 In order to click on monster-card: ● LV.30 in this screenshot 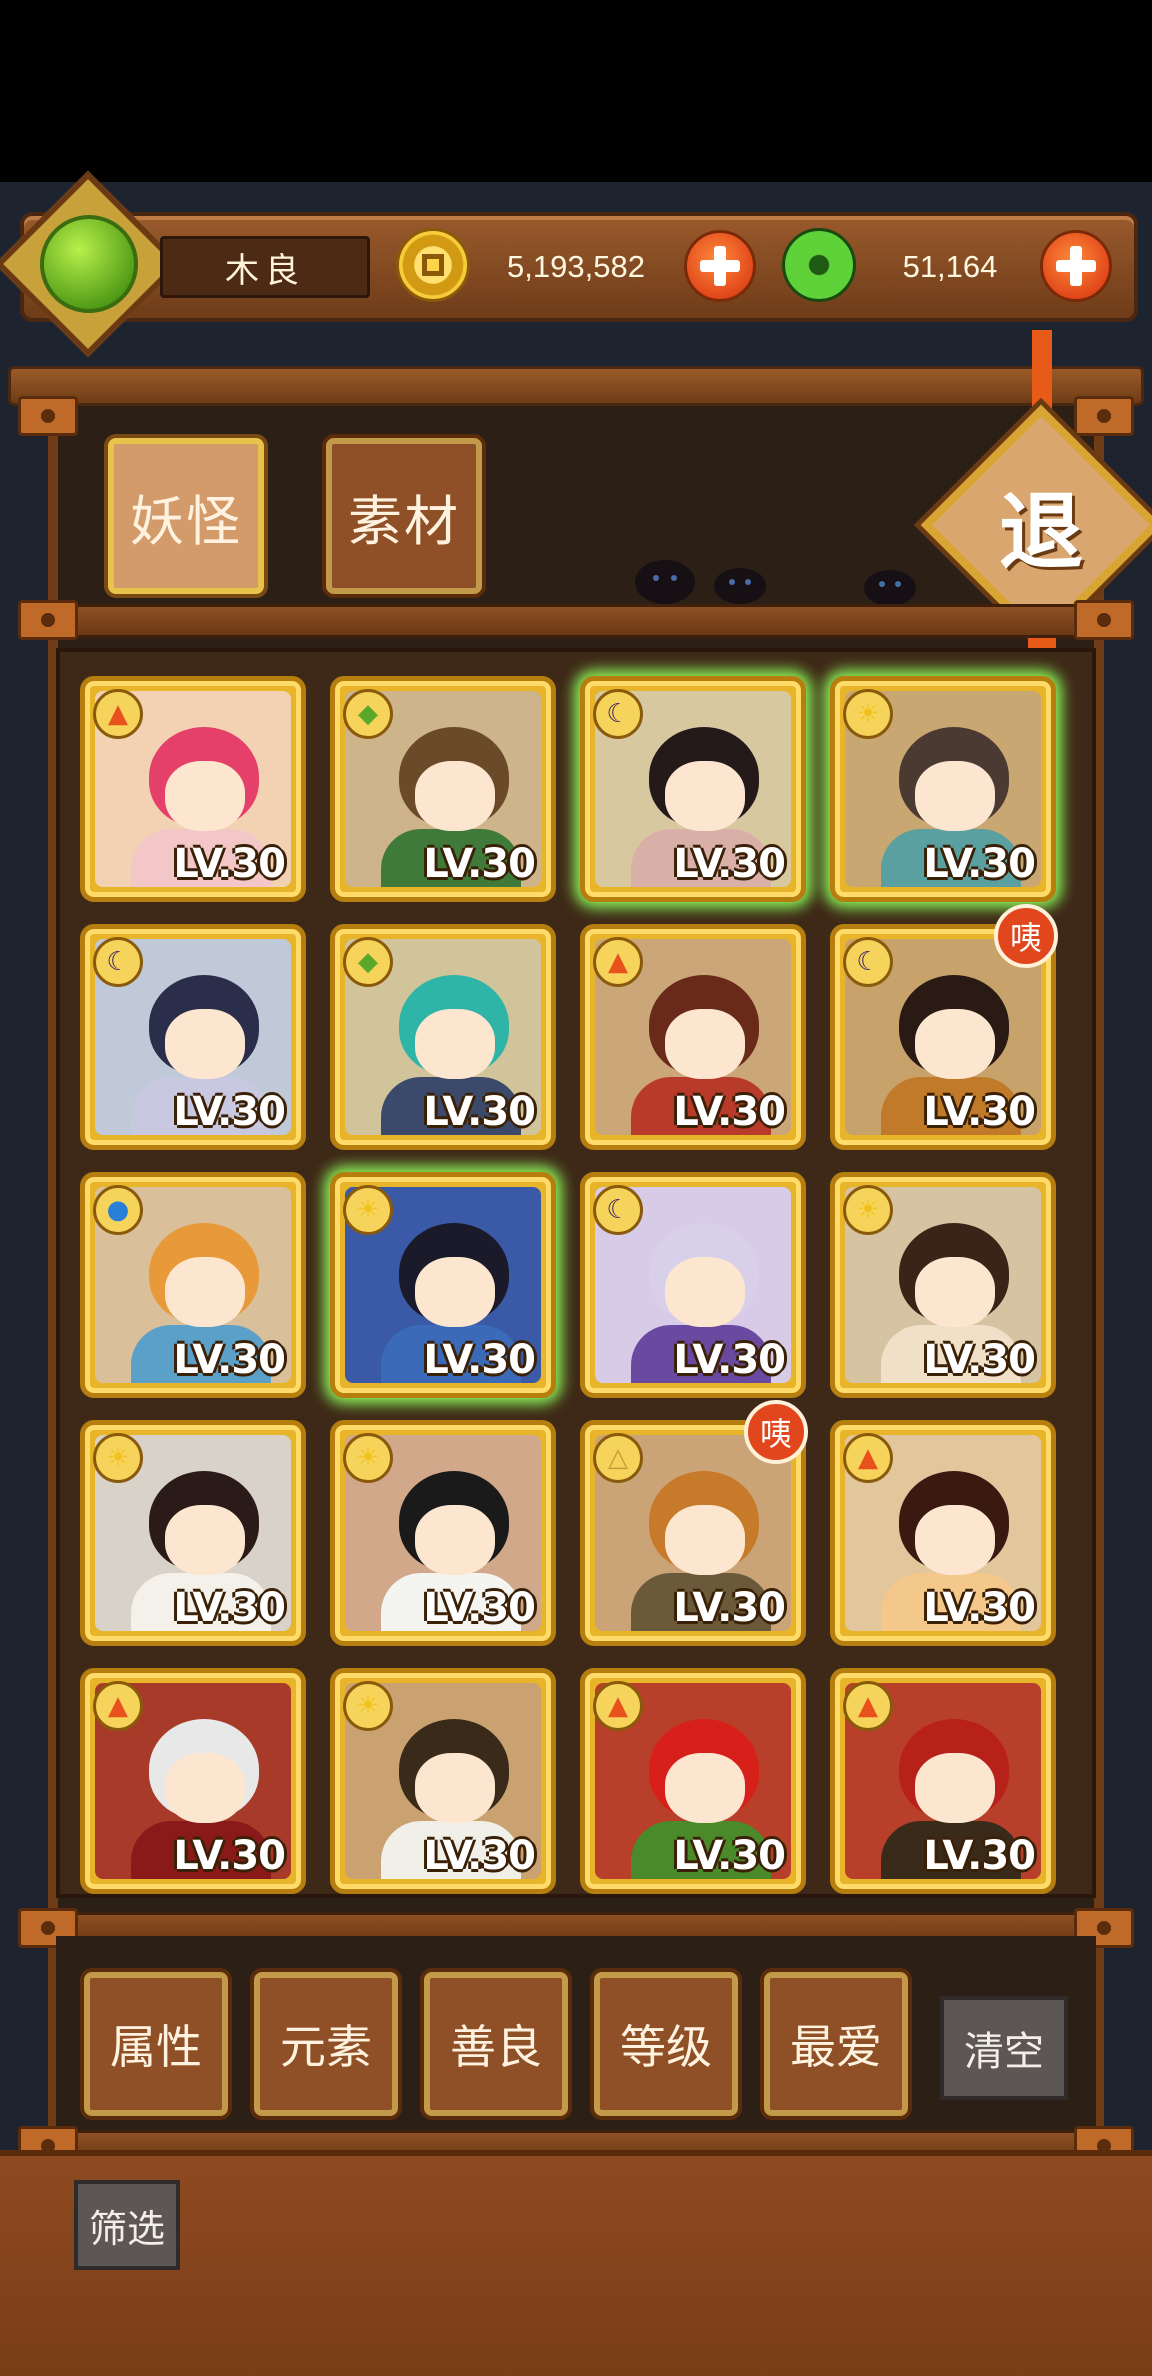, I will do `click(193, 1285)`.